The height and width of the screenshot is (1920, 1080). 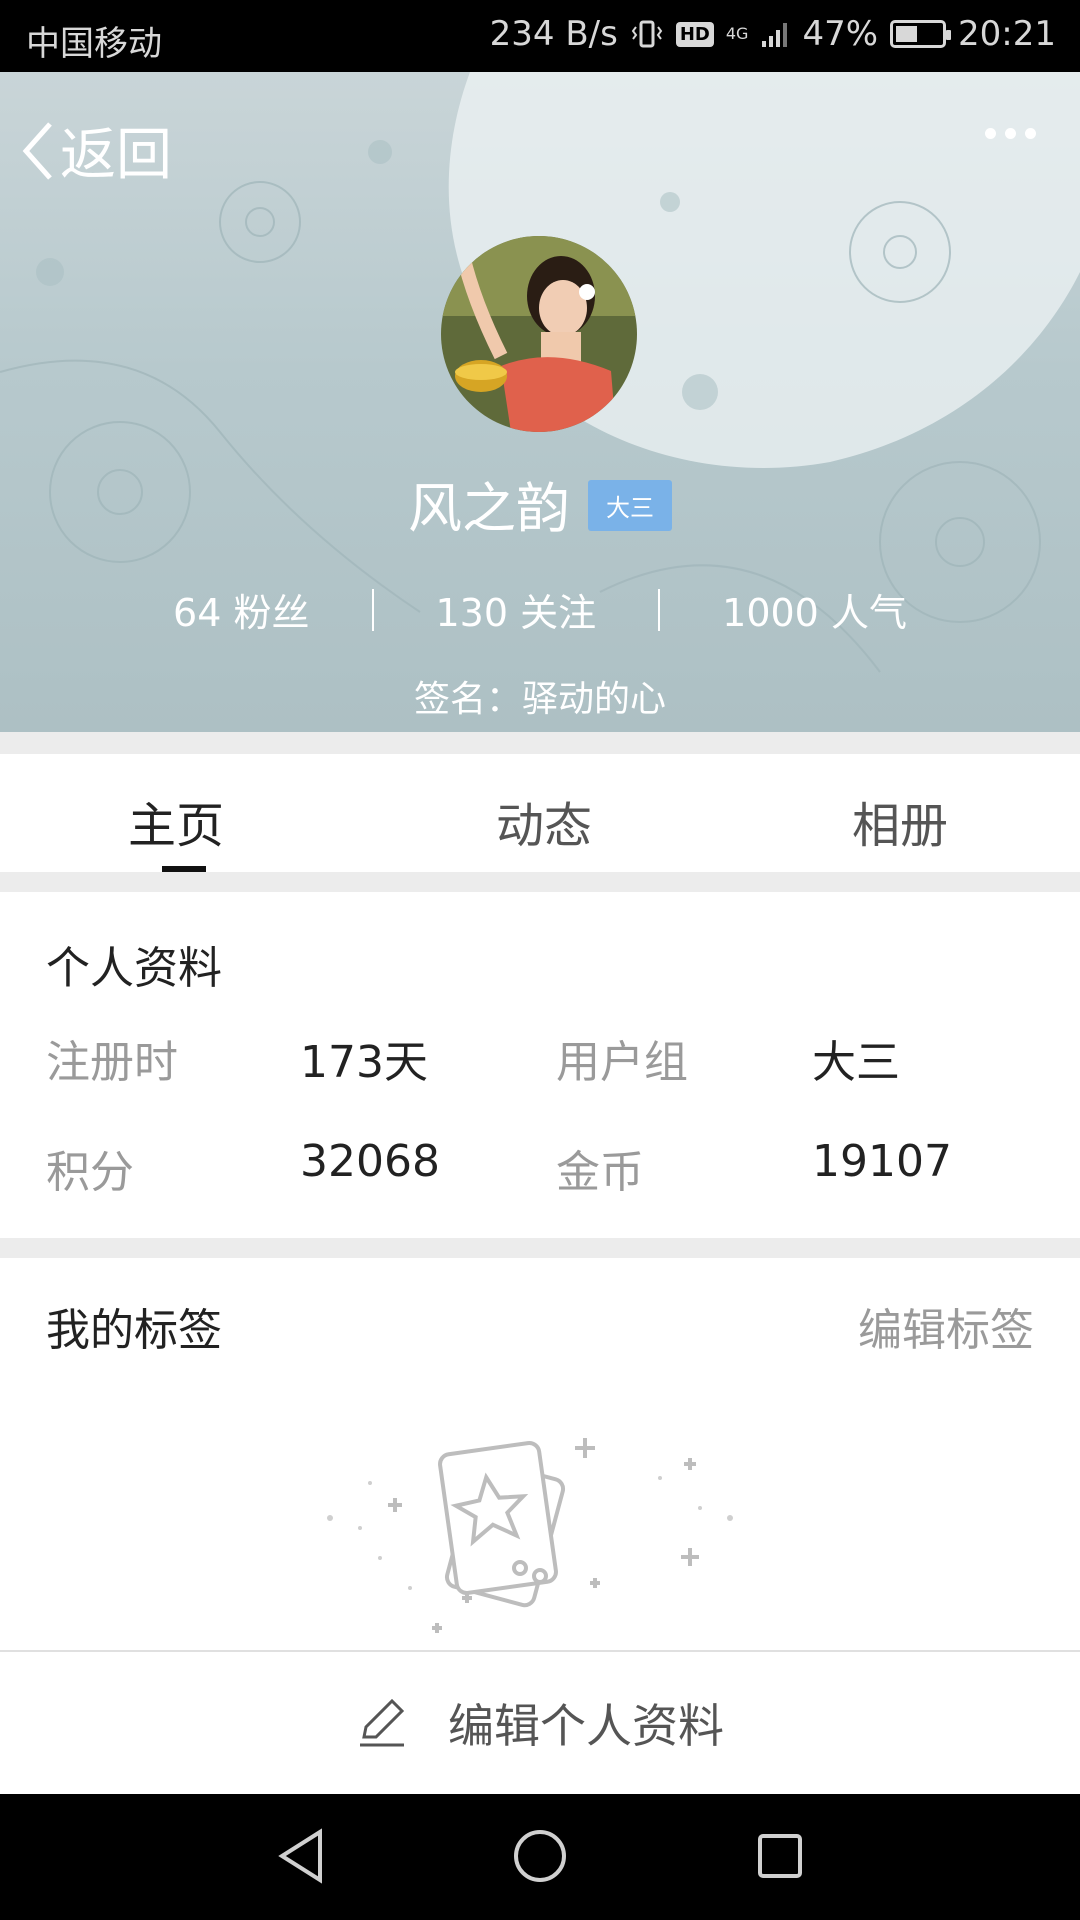 I want to click on field-value: 173天, so click(x=364, y=1062).